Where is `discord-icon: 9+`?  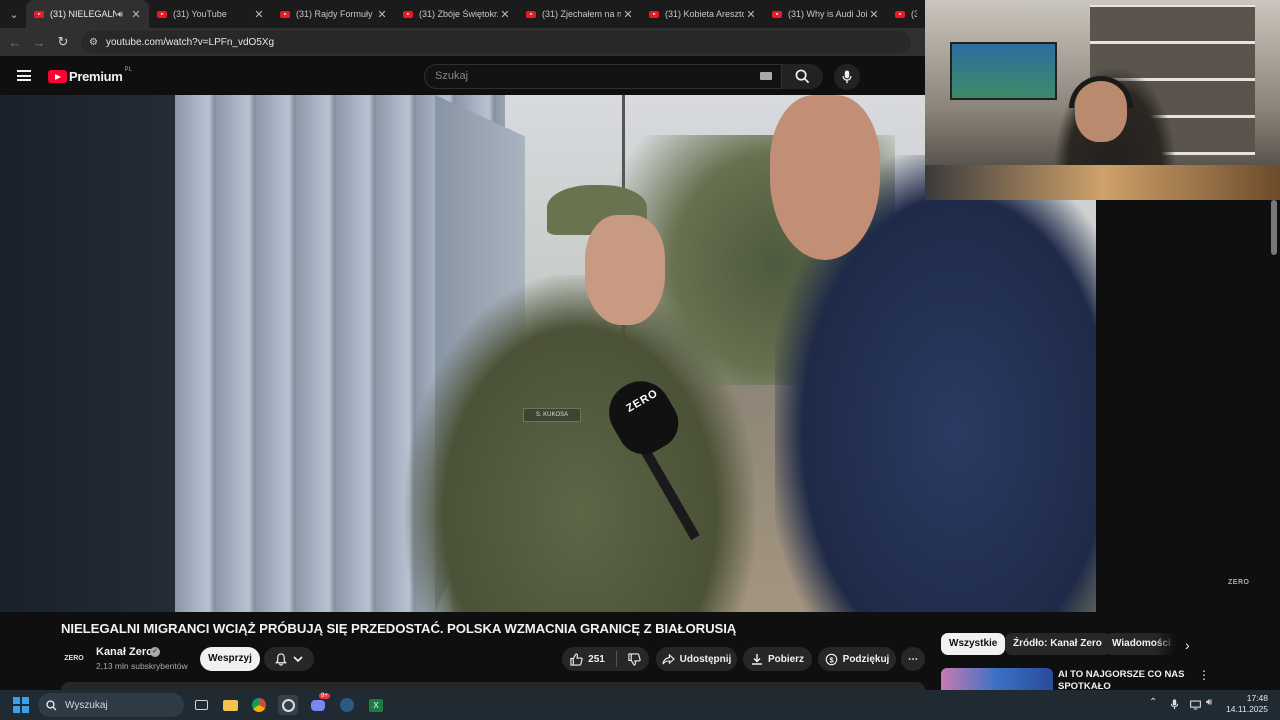 discord-icon: 9+ is located at coordinates (319, 704).